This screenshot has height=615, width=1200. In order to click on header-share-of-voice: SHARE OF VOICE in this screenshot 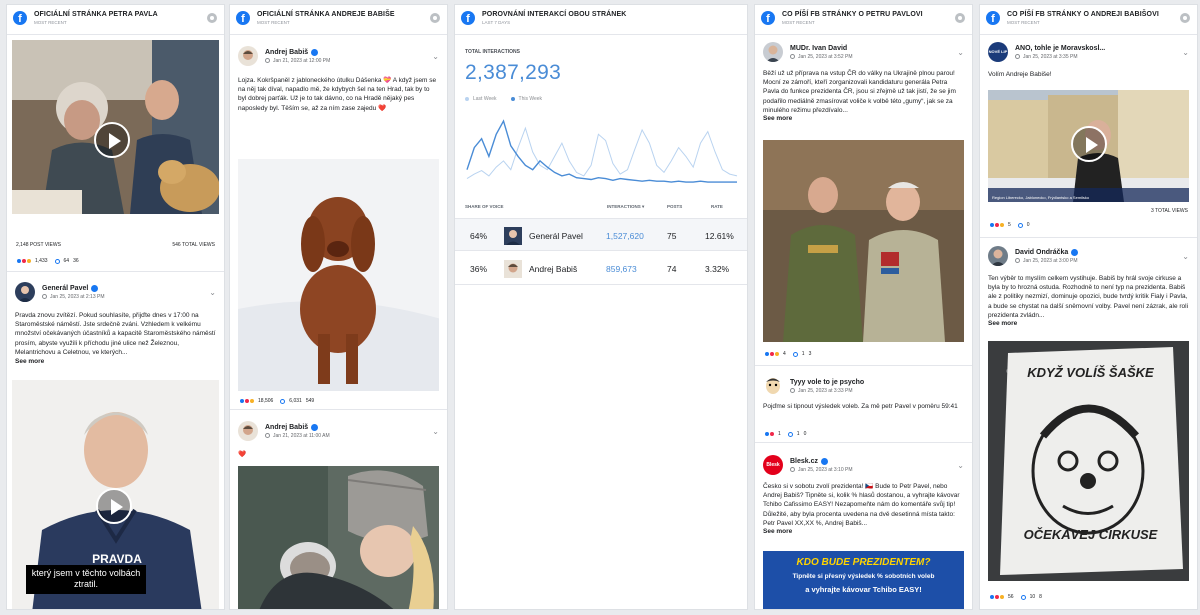, I will do `click(484, 206)`.